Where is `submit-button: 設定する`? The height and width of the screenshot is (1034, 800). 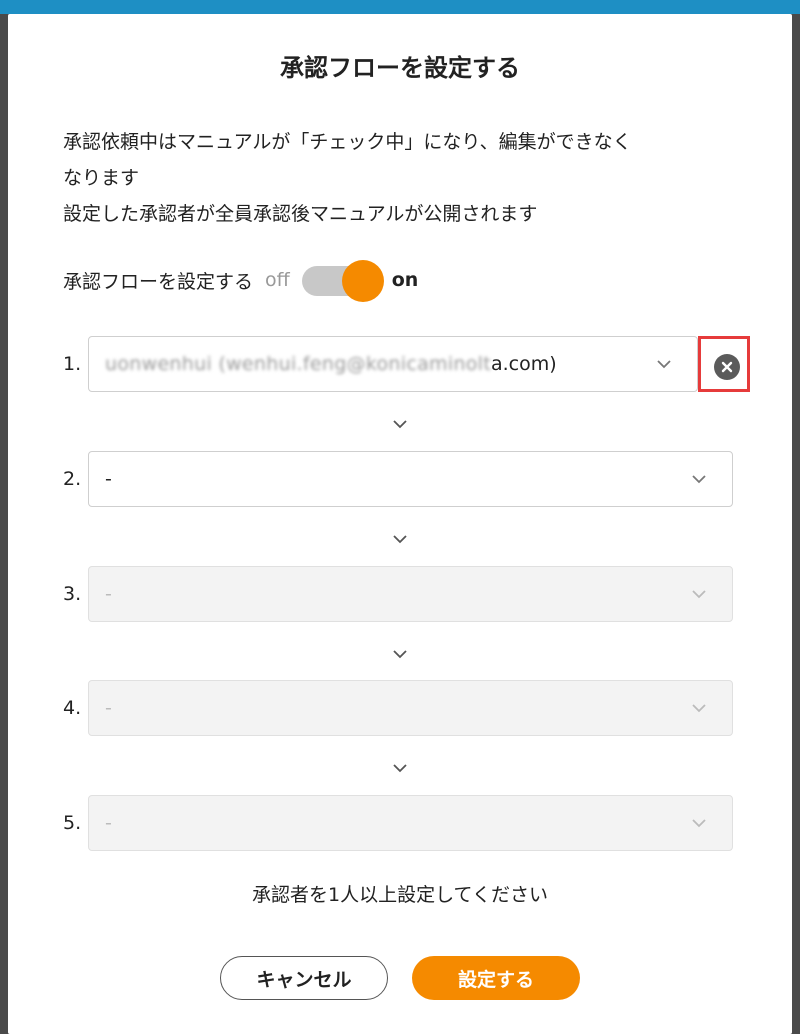 submit-button: 設定する is located at coordinates (496, 978).